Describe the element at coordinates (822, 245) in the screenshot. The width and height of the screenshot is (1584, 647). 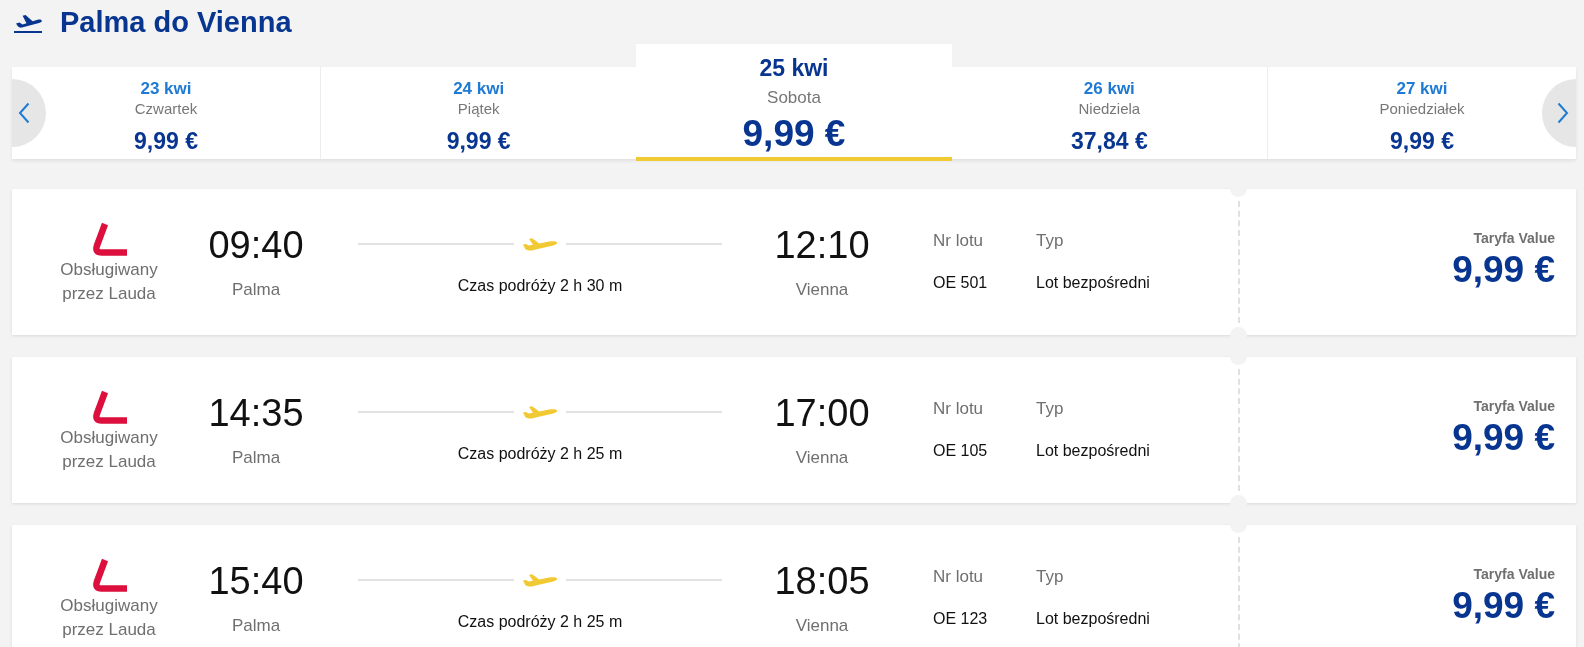
I see `arrival-time: 12:10` at that location.